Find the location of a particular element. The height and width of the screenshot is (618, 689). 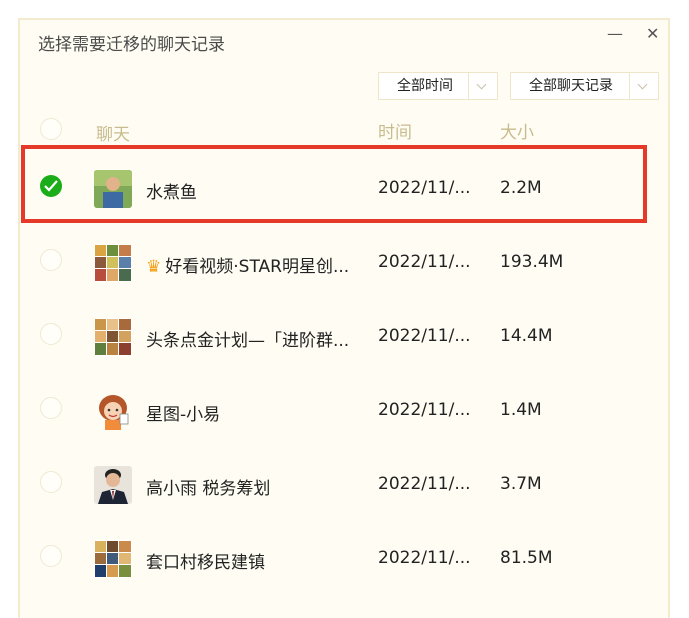

time-filter-label: 全部时间 is located at coordinates (425, 86).